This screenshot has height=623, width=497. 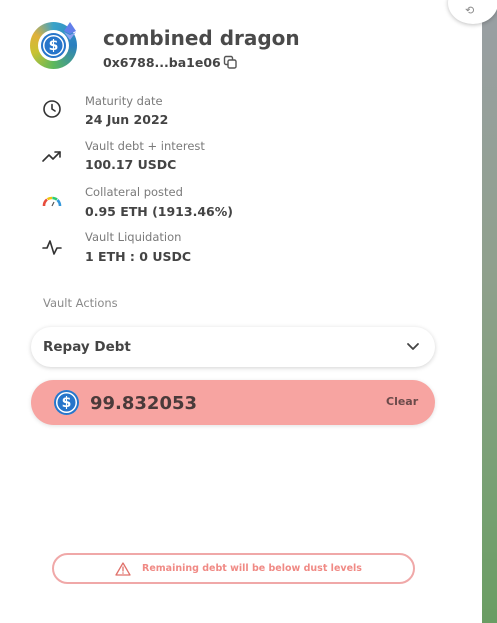 What do you see at coordinates (124, 101) in the screenshot?
I see `maturity-date-label: Maturity date` at bounding box center [124, 101].